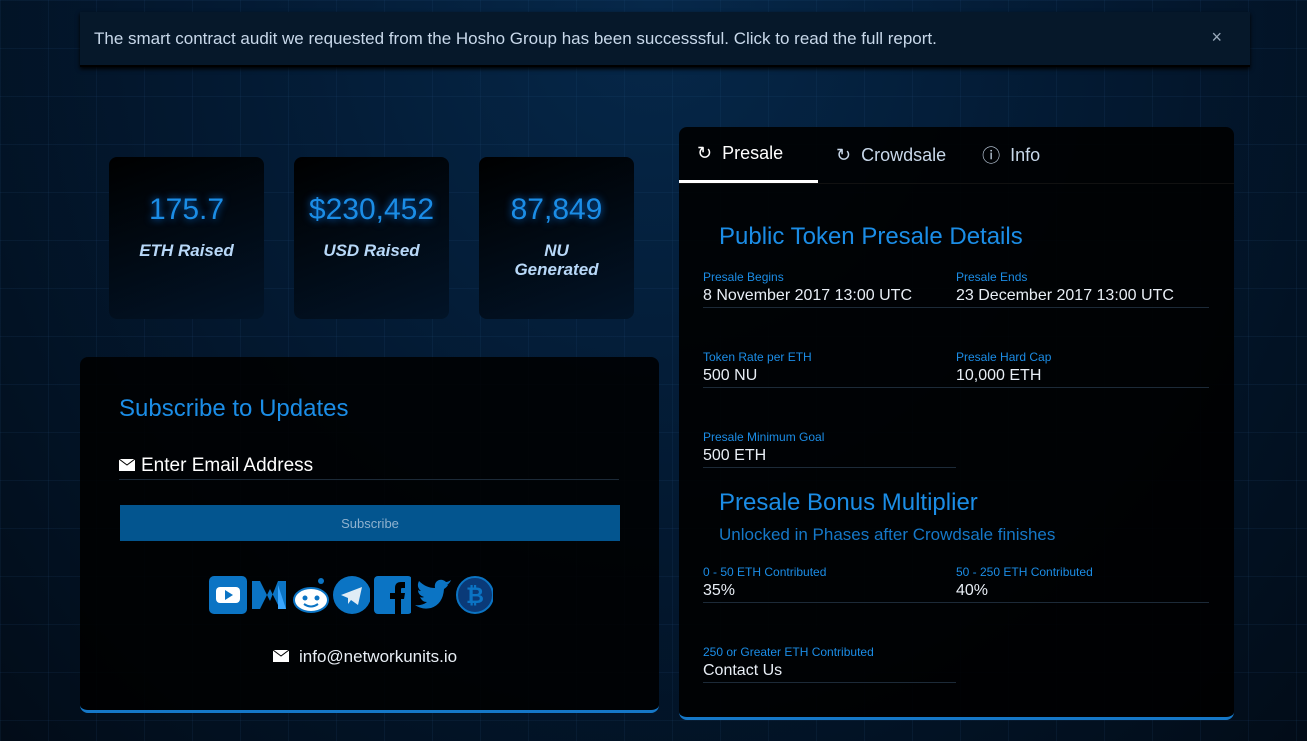 This screenshot has height=741, width=1307. I want to click on telegram-icon, so click(351, 595).